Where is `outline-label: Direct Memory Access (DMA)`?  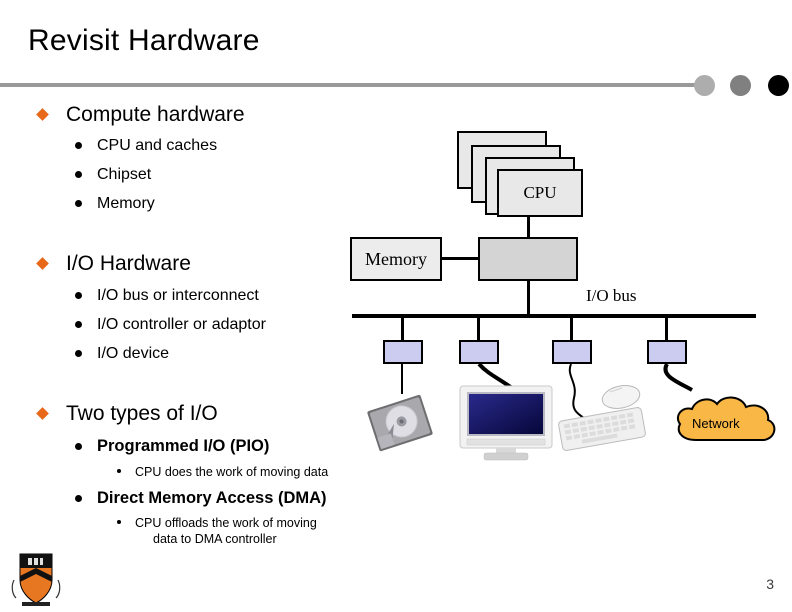
outline-label: Direct Memory Access (DMA) is located at coordinates (212, 498).